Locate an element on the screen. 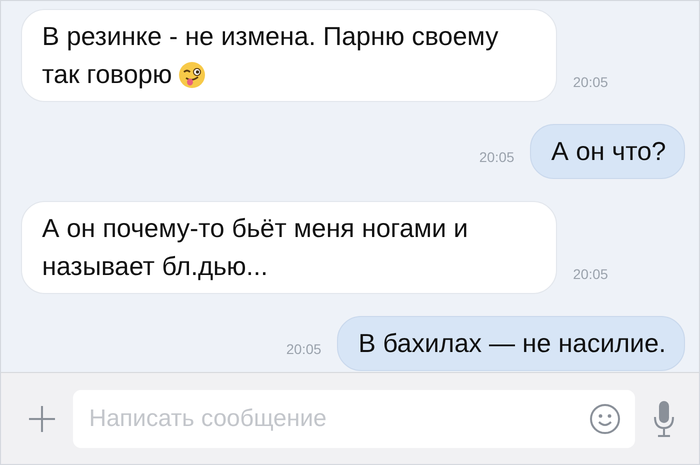 Image resolution: width=700 pixels, height=465 pixels. outgoing-message: В бахилах — не насилие. is located at coordinates (511, 343).